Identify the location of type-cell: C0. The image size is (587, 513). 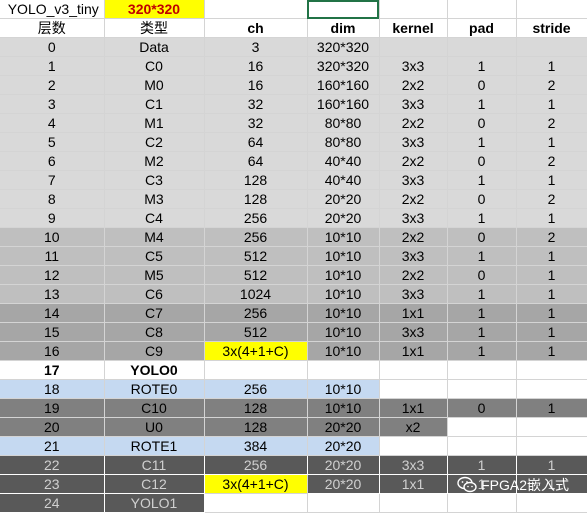
(154, 66).